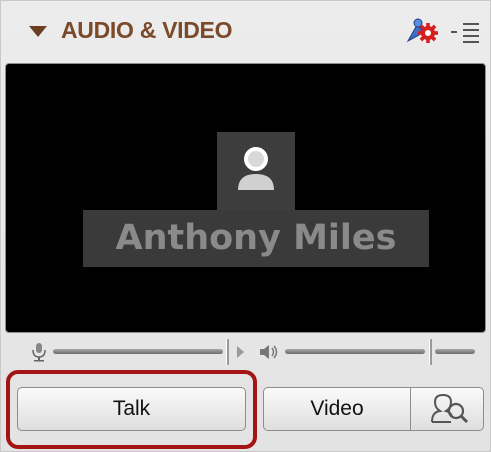 The image size is (491, 452). What do you see at coordinates (422, 31) in the screenshot?
I see `settings-gear-icon` at bounding box center [422, 31].